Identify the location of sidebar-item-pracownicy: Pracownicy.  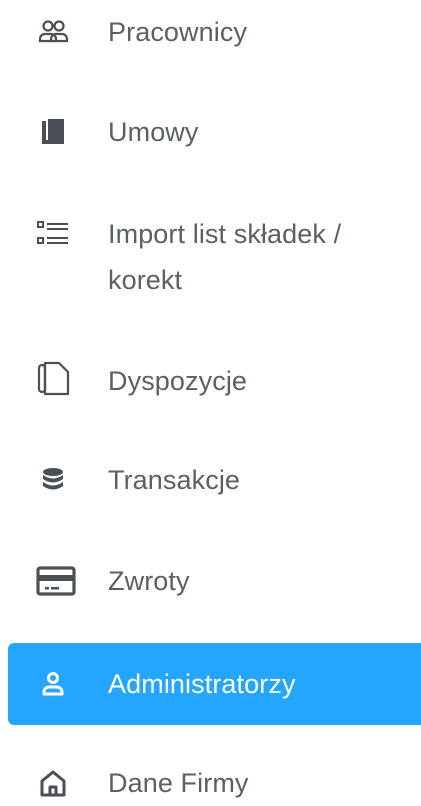
(210, 32).